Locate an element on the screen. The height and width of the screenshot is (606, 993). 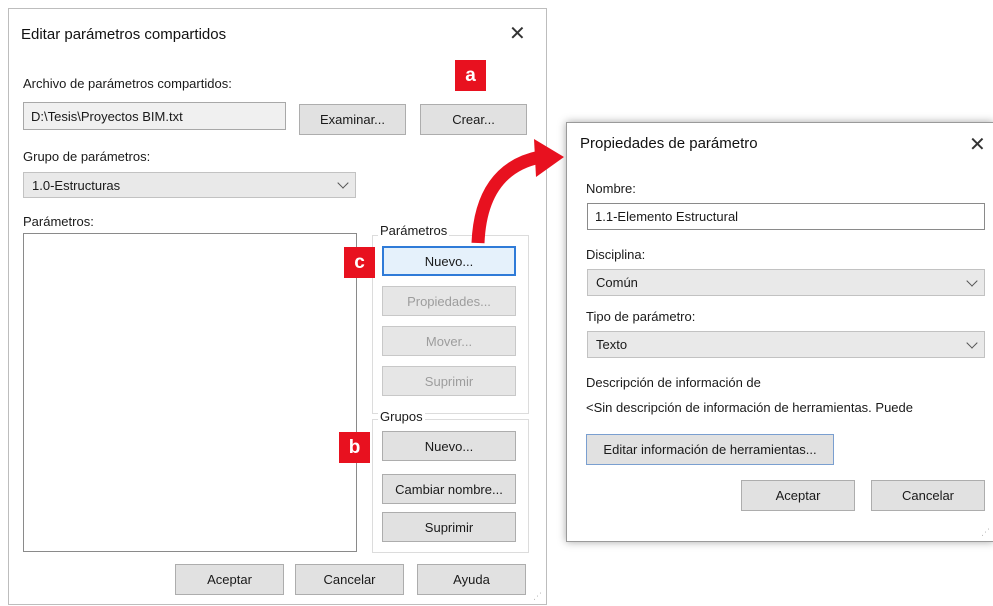
dialog-title: Editar parámetros compartidos is located at coordinates (124, 34).